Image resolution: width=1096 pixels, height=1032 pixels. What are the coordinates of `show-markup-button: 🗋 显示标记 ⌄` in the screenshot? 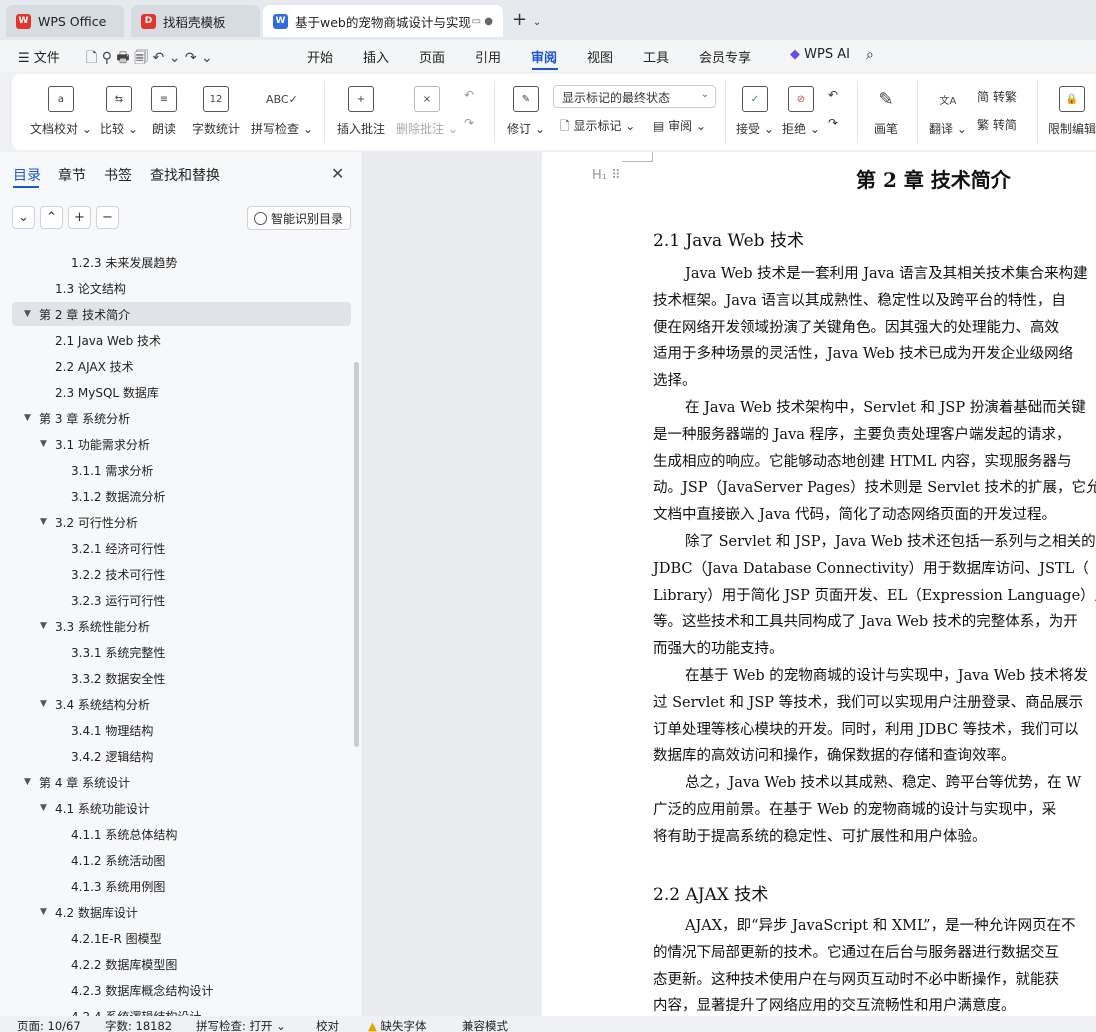 It's located at (597, 127).